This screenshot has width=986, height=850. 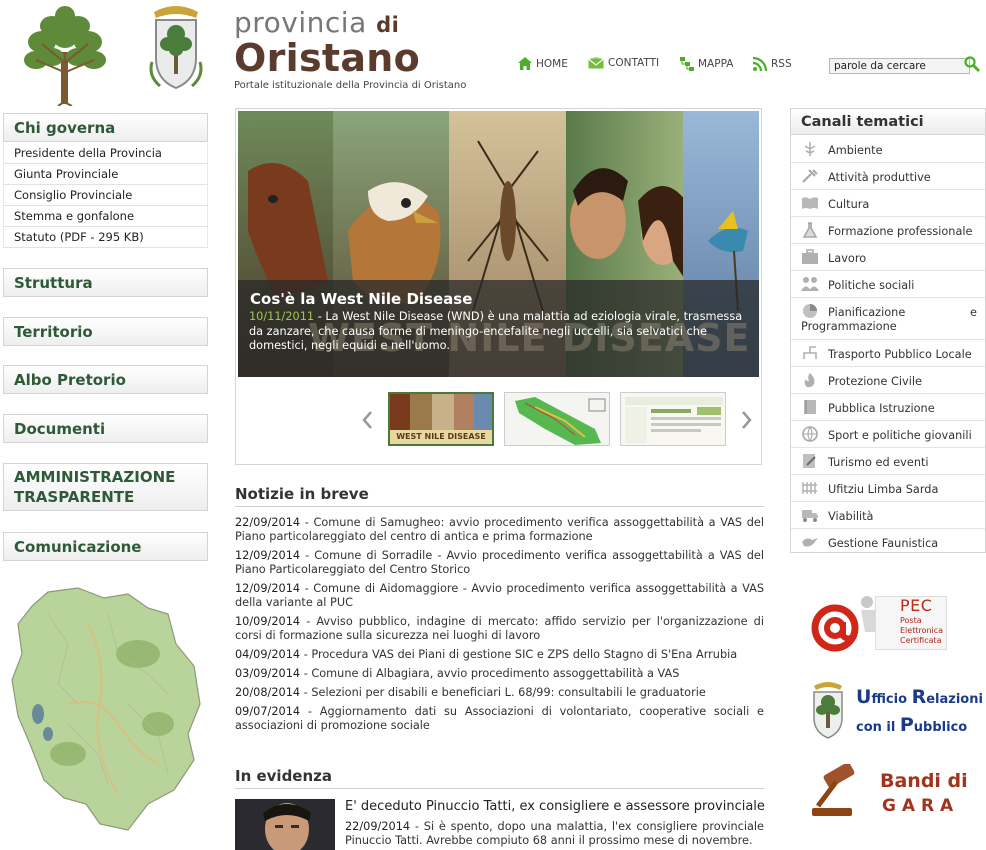 What do you see at coordinates (899, 66) in the screenshot?
I see `search-input: parole da cercare` at bounding box center [899, 66].